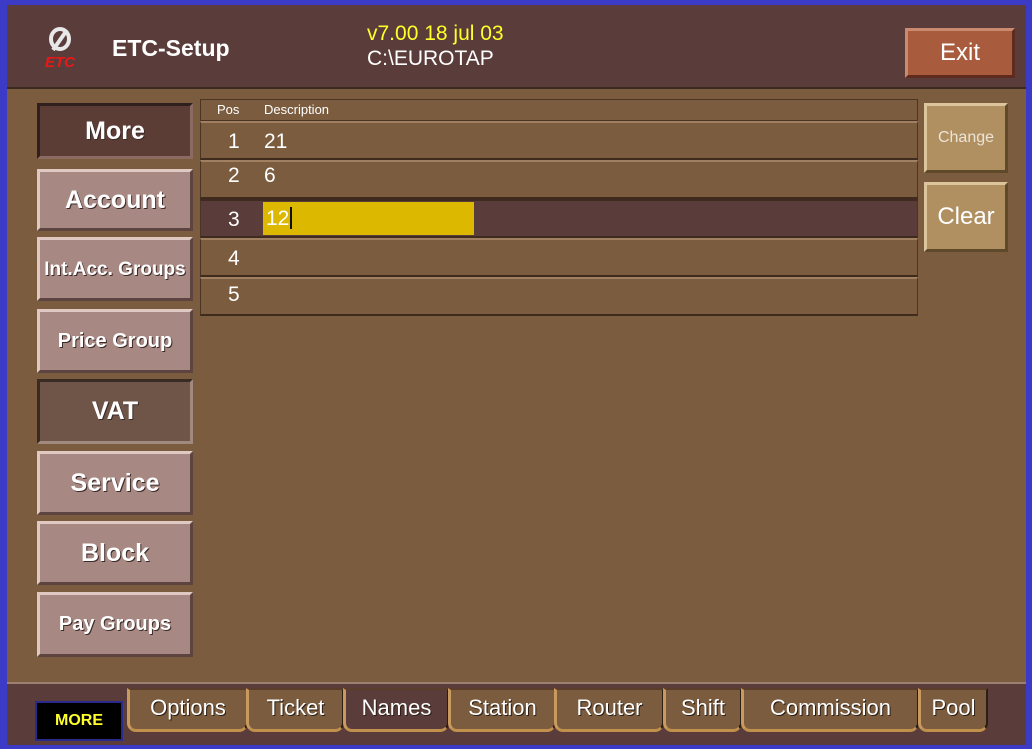 The width and height of the screenshot is (1032, 749). I want to click on row-pos: 5, so click(234, 294).